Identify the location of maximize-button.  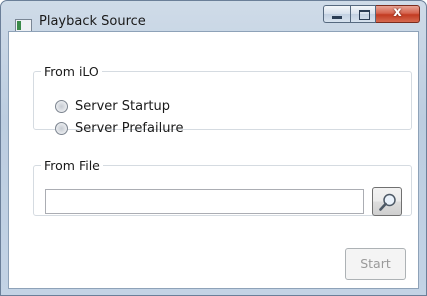
(363, 14).